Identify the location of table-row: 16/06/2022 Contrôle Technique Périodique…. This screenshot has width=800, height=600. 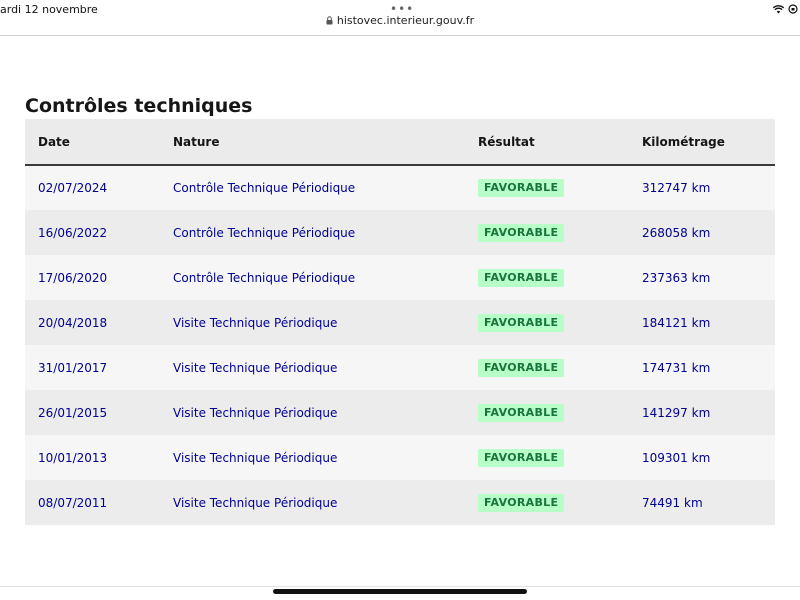
(400, 232).